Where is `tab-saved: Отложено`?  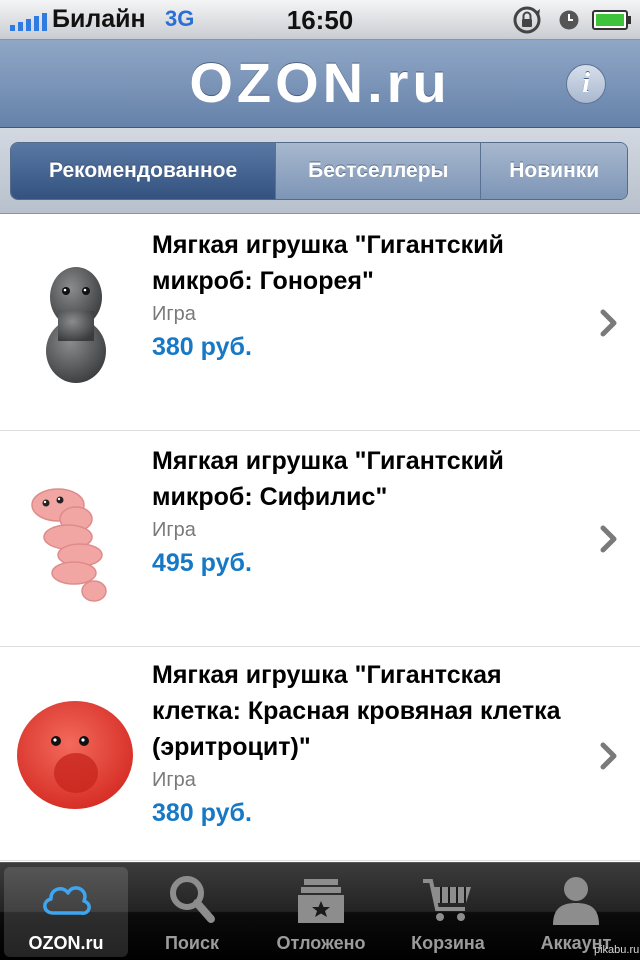
tab-saved: Отложено is located at coordinates (321, 912).